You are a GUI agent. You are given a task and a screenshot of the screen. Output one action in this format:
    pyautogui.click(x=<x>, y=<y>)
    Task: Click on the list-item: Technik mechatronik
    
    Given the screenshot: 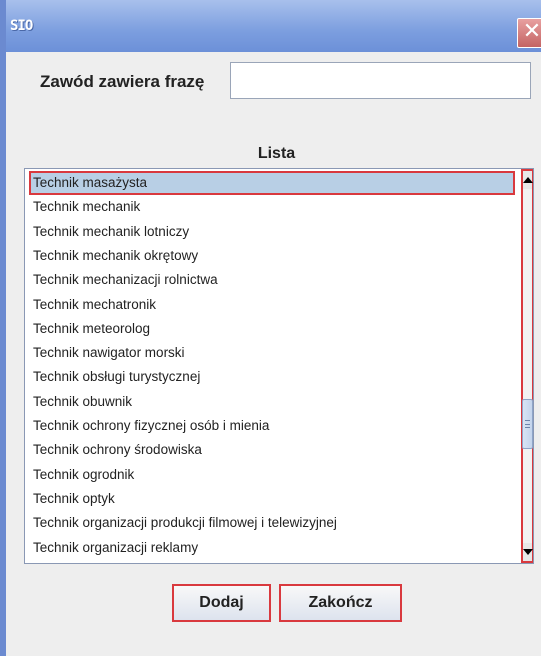 What is the action you would take?
    pyautogui.click(x=272, y=305)
    